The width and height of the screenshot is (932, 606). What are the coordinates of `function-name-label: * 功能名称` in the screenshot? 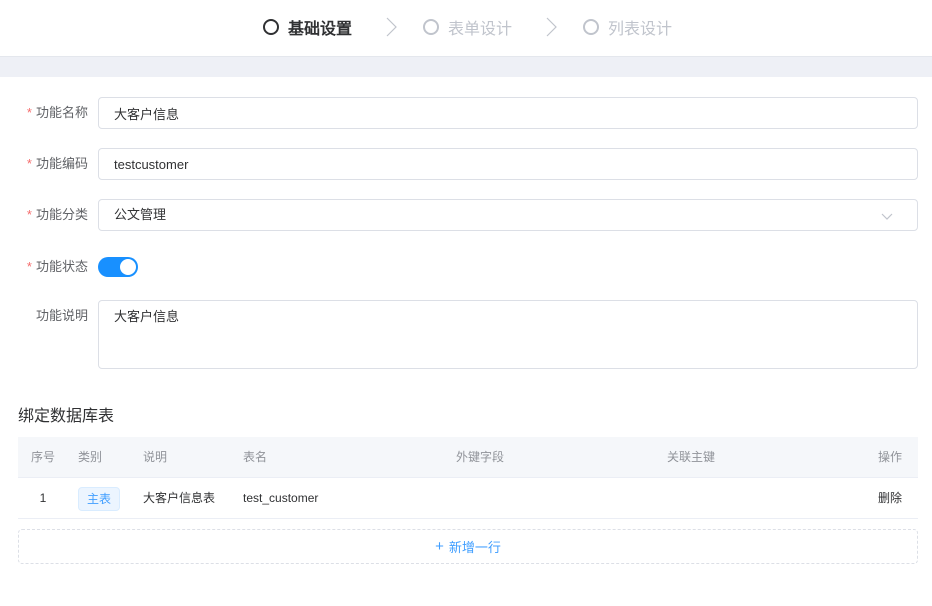 It's located at (57, 112).